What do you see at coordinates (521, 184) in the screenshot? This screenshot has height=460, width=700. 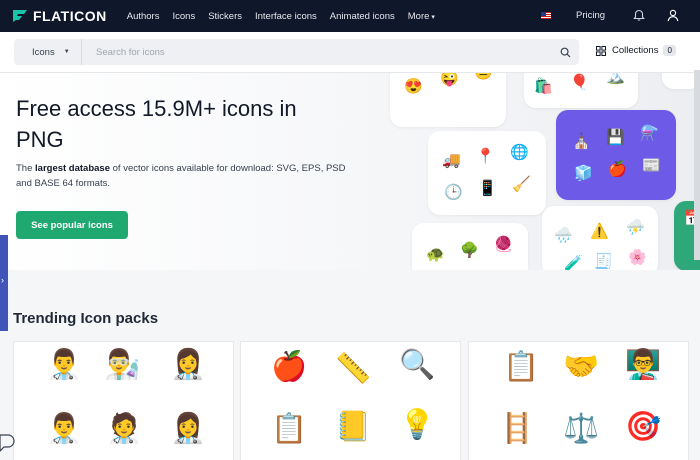 I see `logistics-icon: 🧹` at bounding box center [521, 184].